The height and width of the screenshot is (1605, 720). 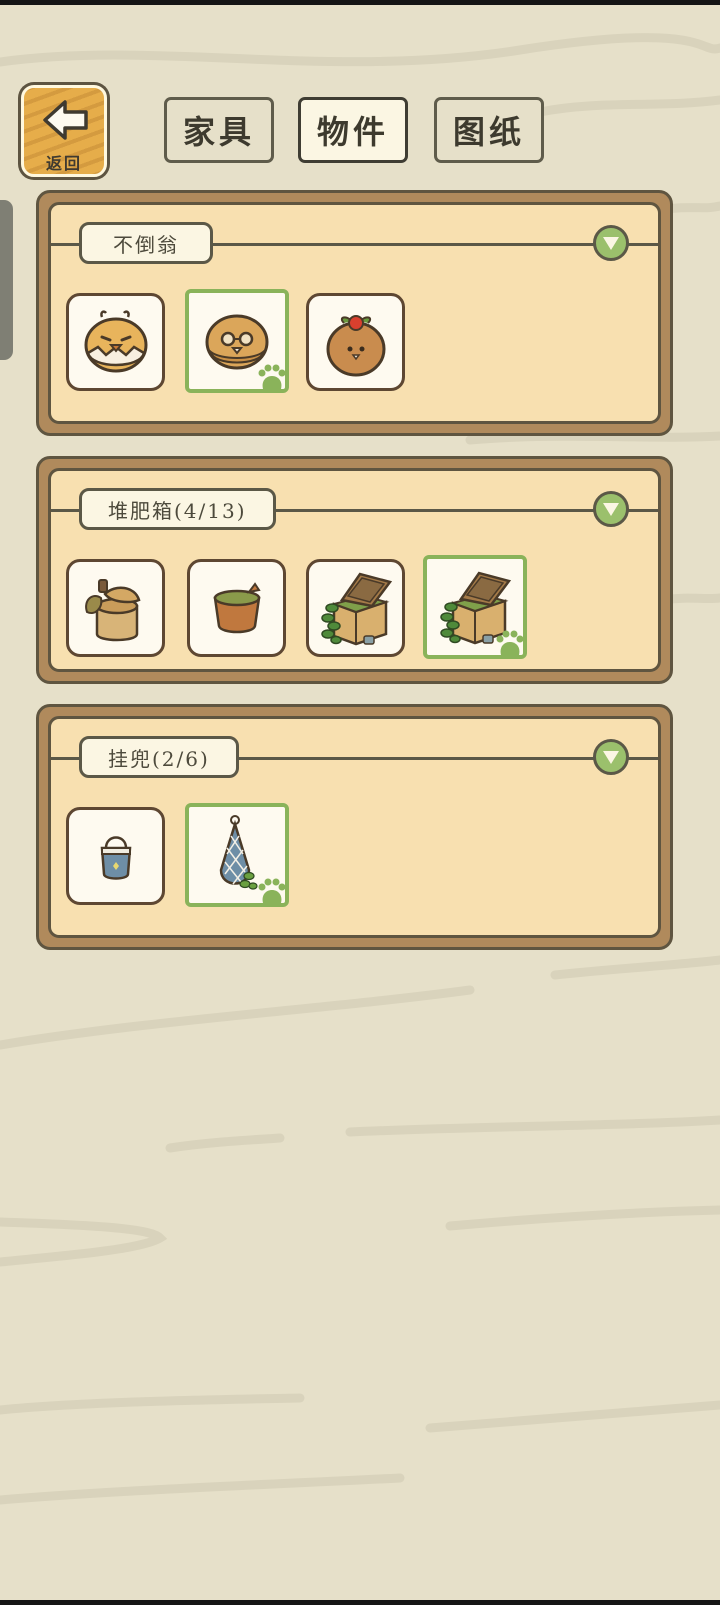 I want to click on berry-tumbler-icon, so click(x=355, y=346).